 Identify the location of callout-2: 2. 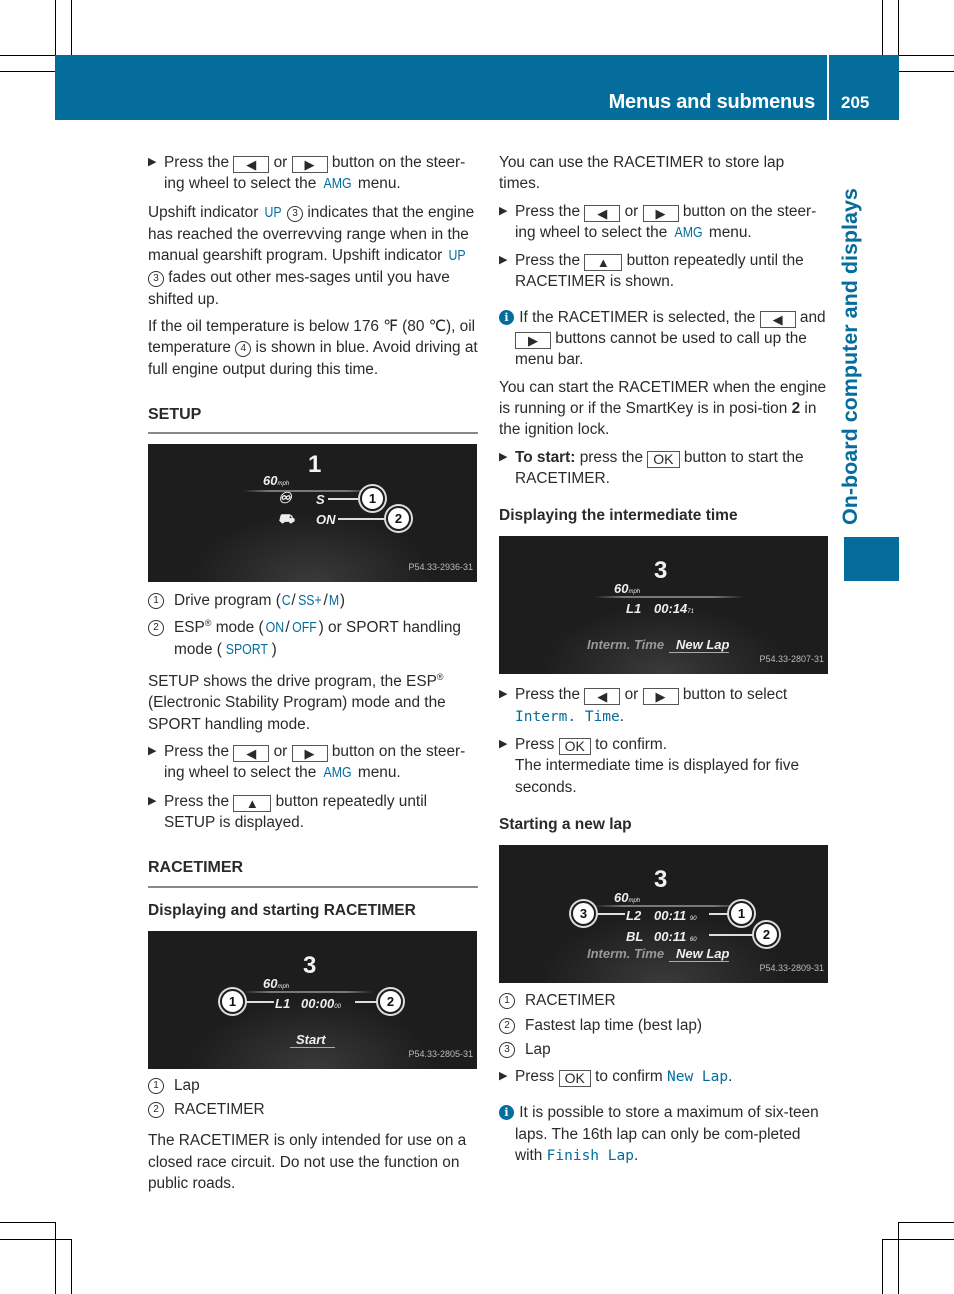
(390, 1001).